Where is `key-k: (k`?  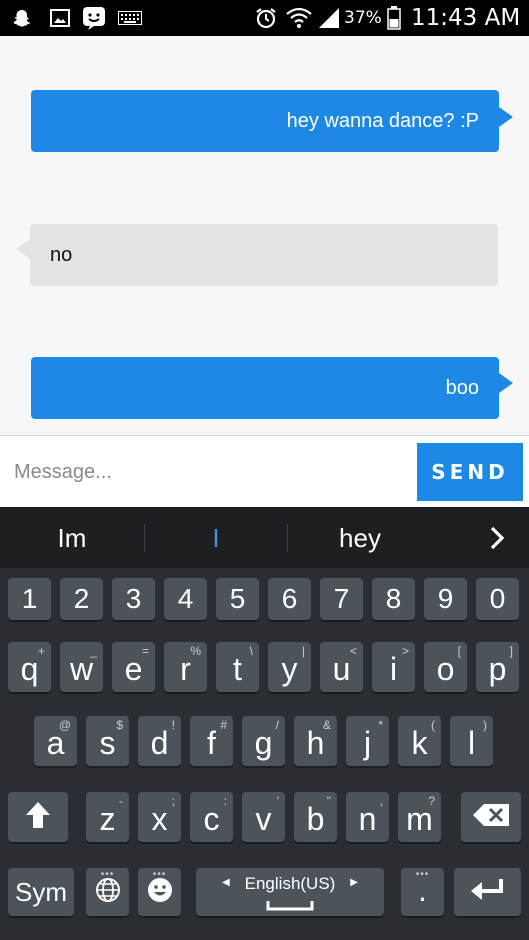
key-k: (k is located at coordinates (419, 741).